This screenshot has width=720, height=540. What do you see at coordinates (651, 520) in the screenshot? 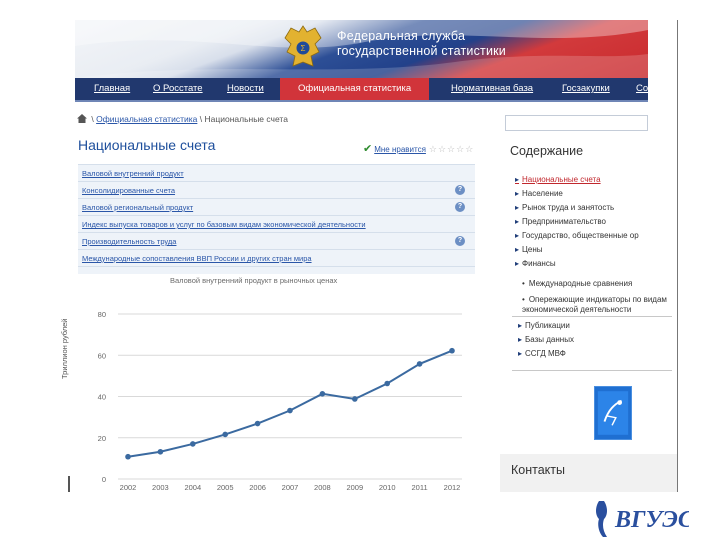
I see `vguess-logo-text: ВГУЭС` at bounding box center [651, 520].